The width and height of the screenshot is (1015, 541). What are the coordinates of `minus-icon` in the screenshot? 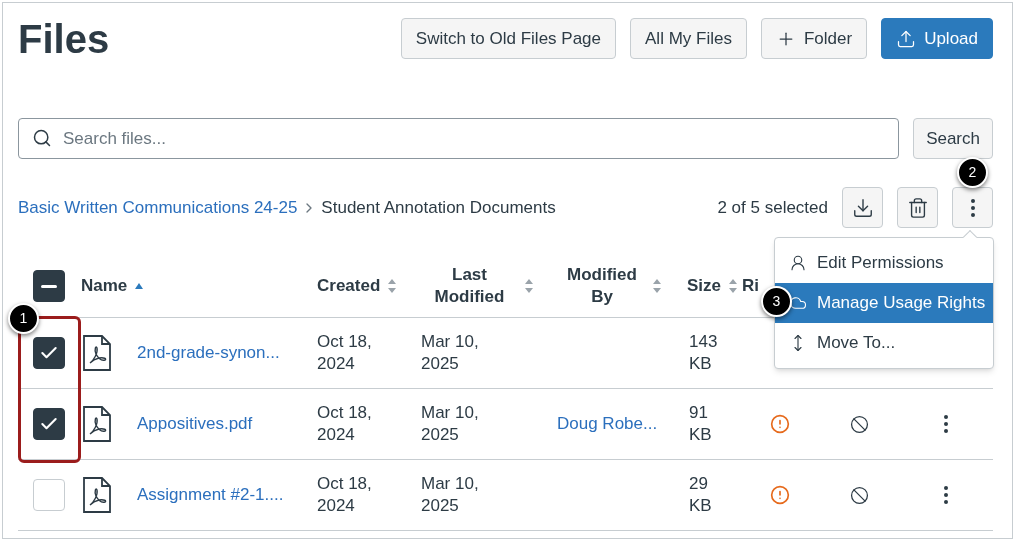 It's located at (49, 286).